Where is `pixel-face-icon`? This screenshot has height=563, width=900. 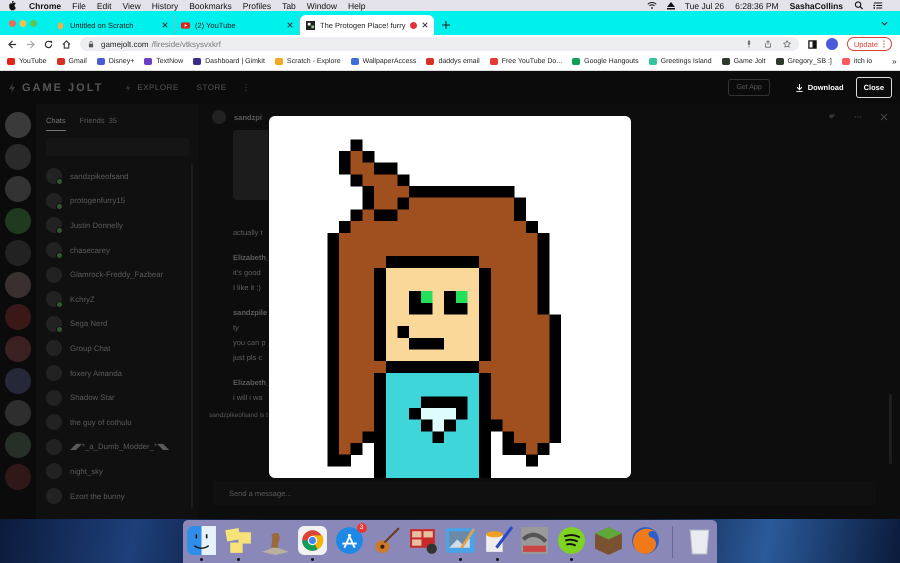
pixel-face-icon is located at coordinates (310, 25).